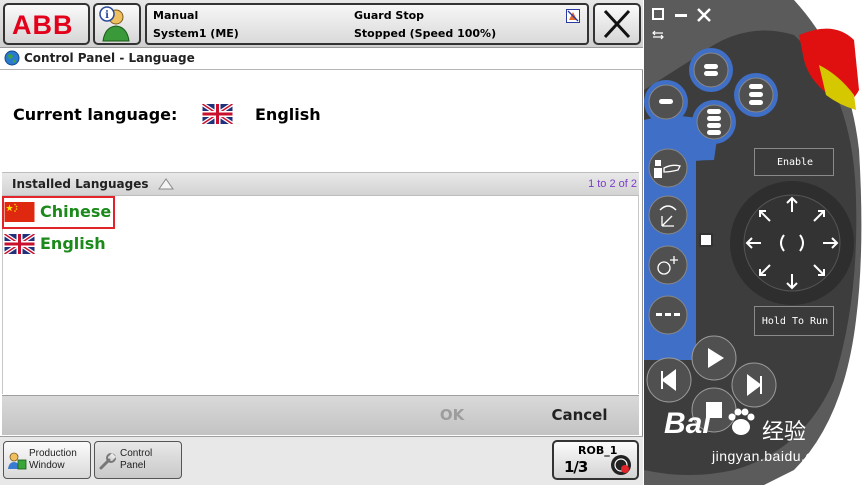 This screenshot has width=865, height=485. What do you see at coordinates (43, 25) in the screenshot?
I see `abb-logo: ABB` at bounding box center [43, 25].